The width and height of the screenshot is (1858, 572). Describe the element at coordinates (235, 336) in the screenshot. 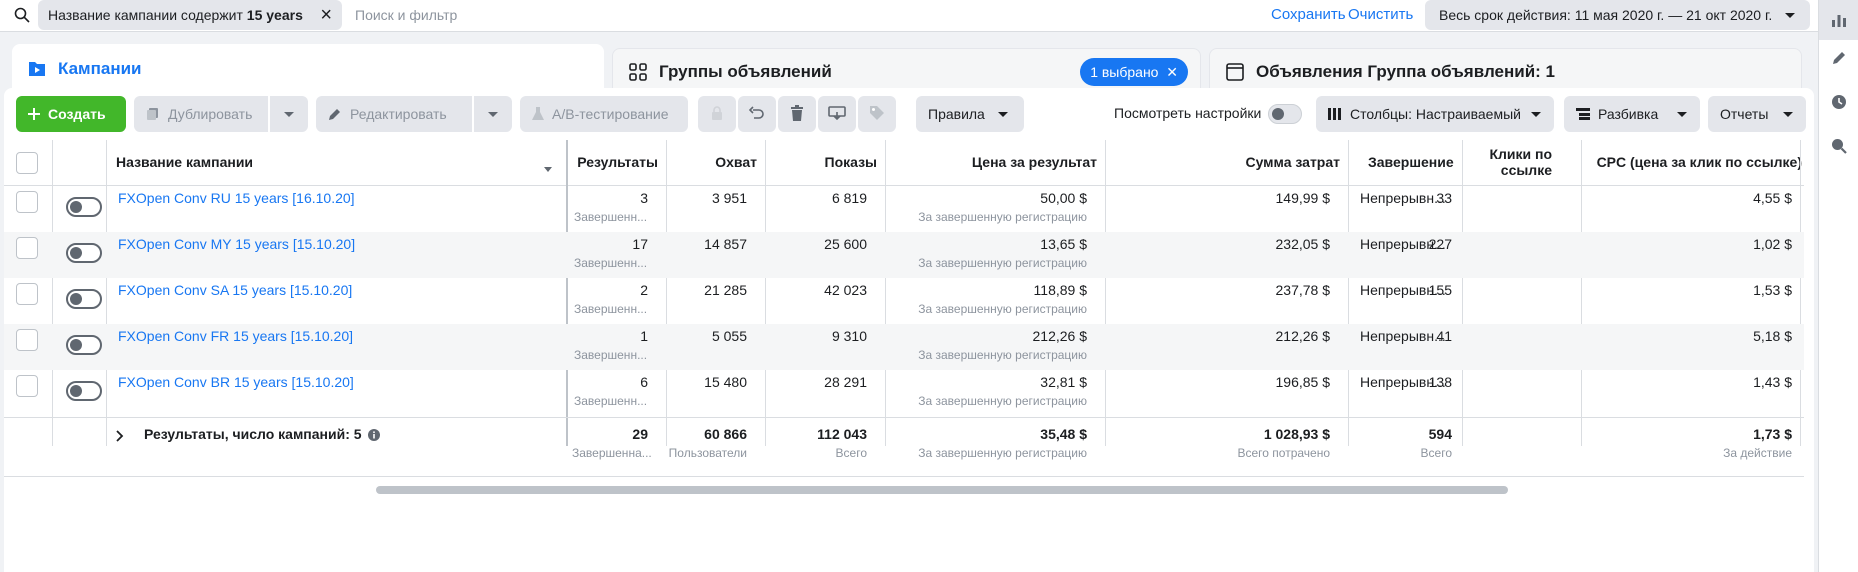

I see `campaign-name-link: FXOpen Conv FR 15 years [15.10.20]` at that location.